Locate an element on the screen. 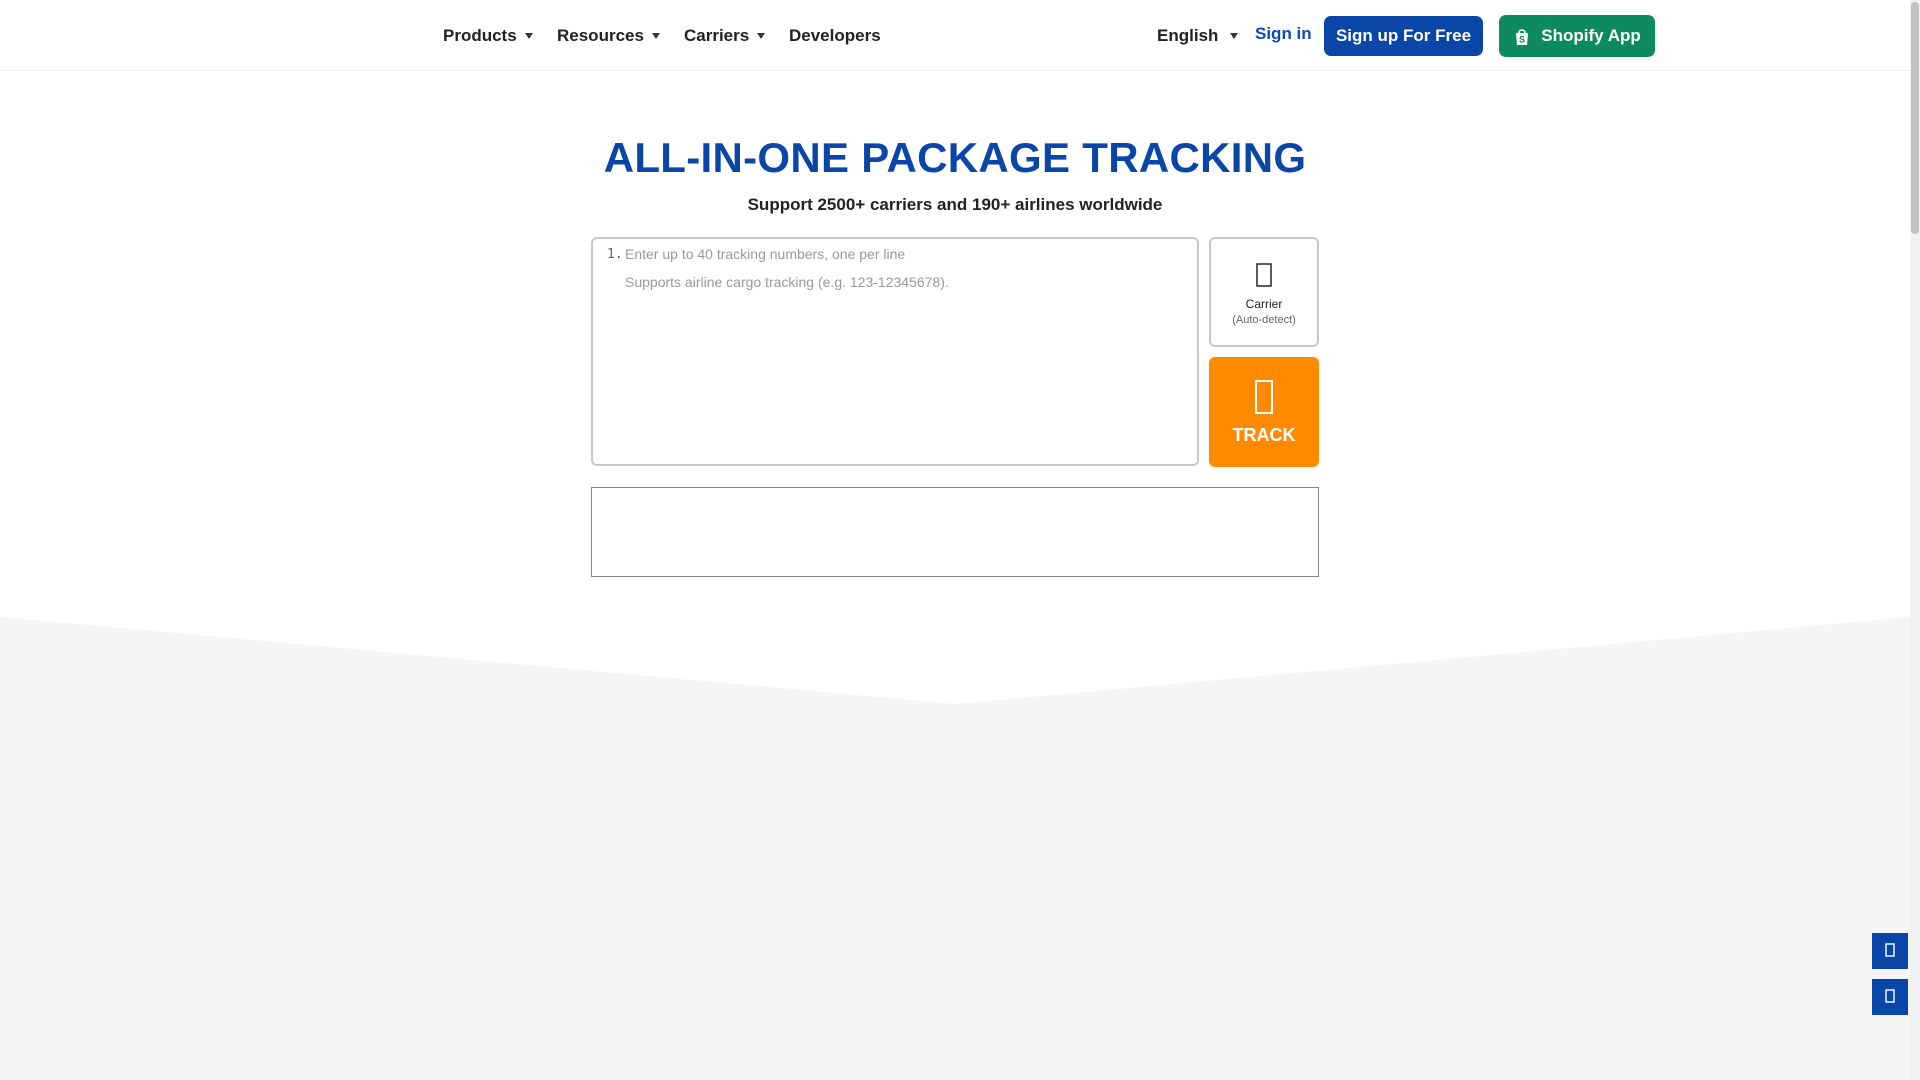  feedback-icon is located at coordinates (1890, 951).